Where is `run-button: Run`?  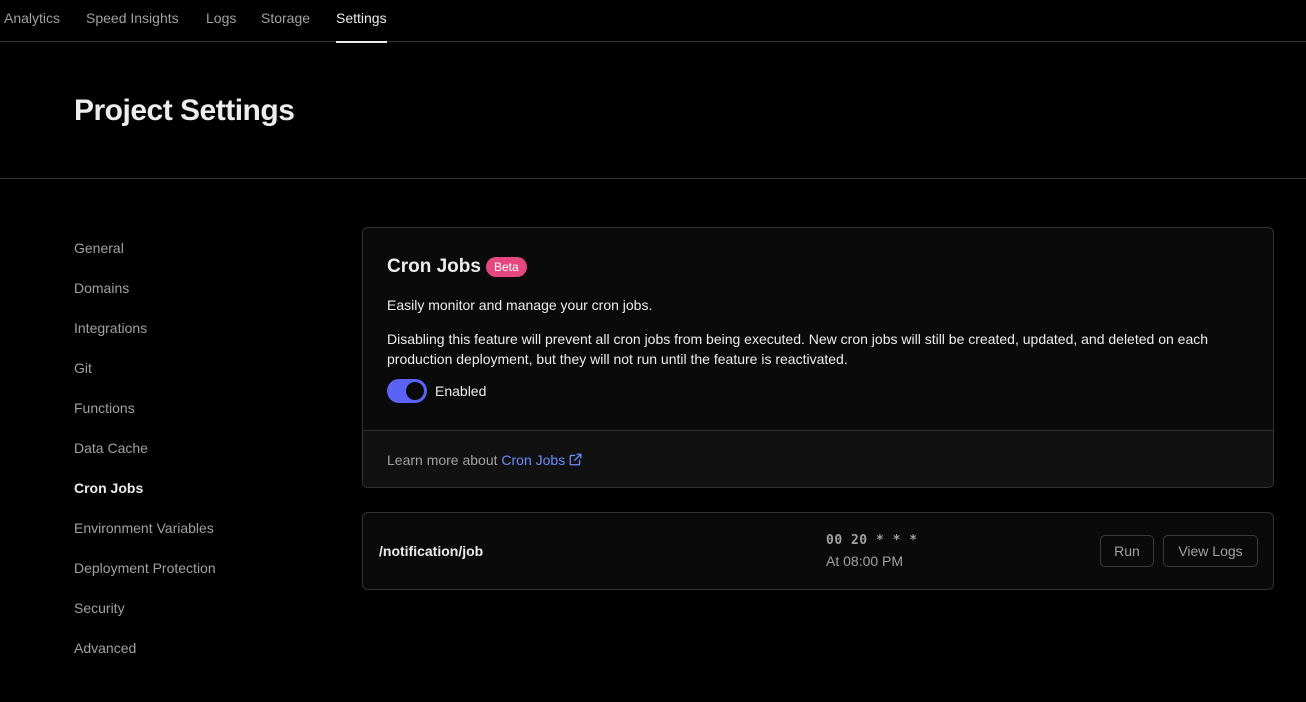
run-button: Run is located at coordinates (1127, 551).